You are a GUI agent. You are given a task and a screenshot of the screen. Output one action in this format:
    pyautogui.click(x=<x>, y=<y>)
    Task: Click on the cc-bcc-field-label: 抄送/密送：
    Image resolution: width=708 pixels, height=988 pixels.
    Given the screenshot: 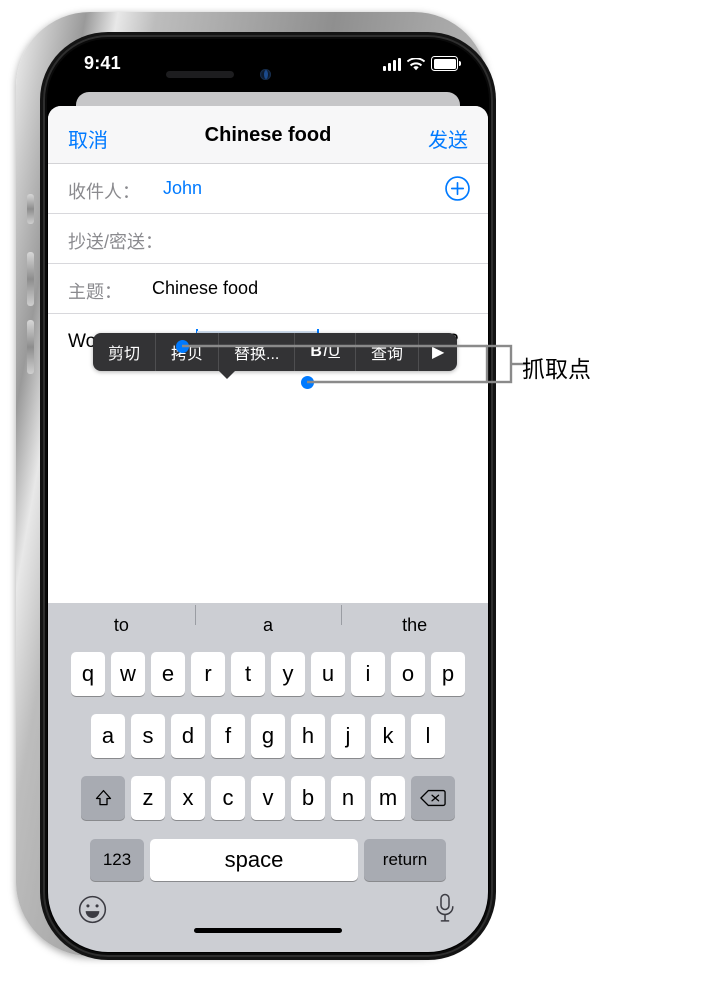 What is the action you would take?
    pyautogui.click(x=116, y=242)
    